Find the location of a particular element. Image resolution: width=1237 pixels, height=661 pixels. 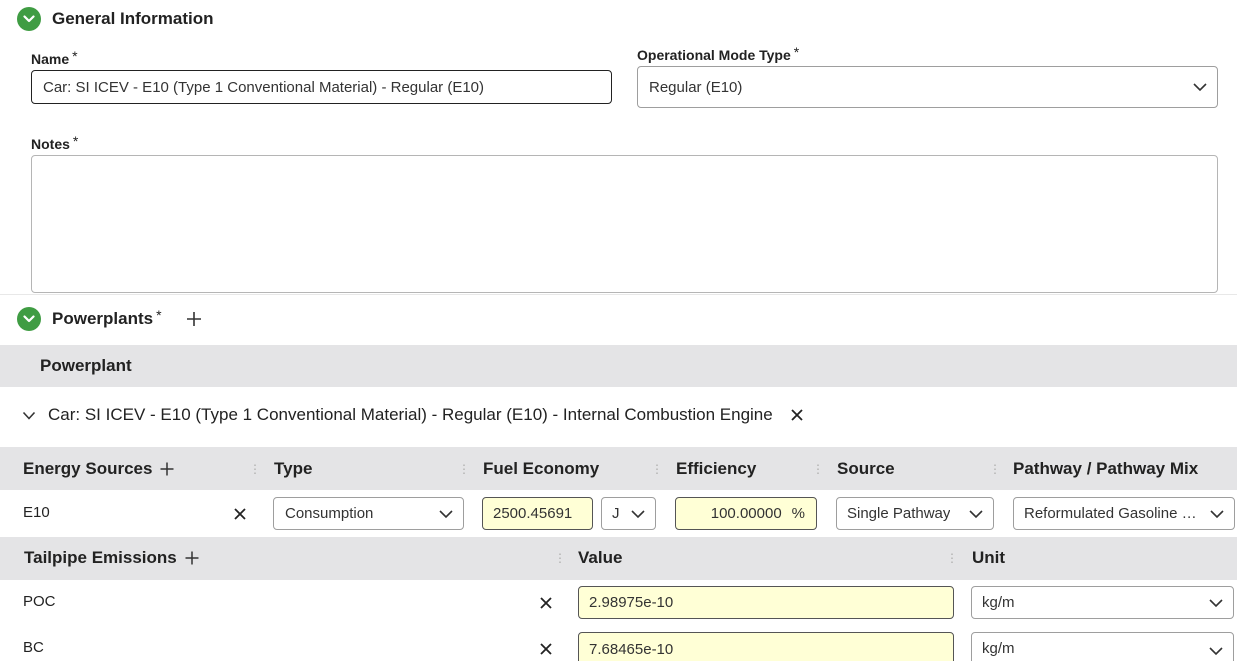

value-column-header: Value is located at coordinates (600, 557).